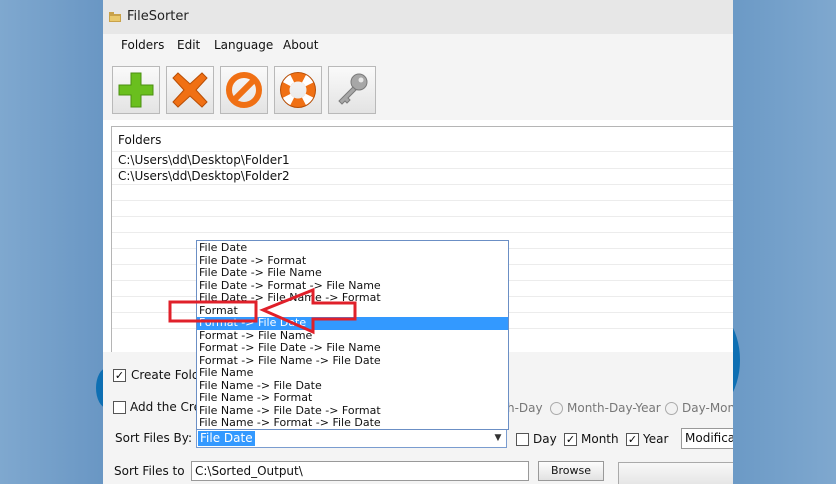 Image resolution: width=836 pixels, height=484 pixels. Describe the element at coordinates (707, 408) in the screenshot. I see `date-format-label: Day-Mont` at that location.